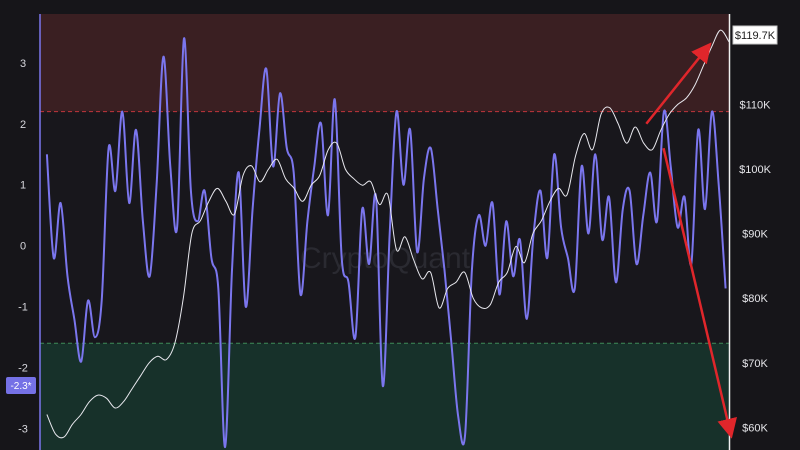 The image size is (800, 450). What do you see at coordinates (23, 308) in the screenshot?
I see `left-tick-label: -1` at bounding box center [23, 308].